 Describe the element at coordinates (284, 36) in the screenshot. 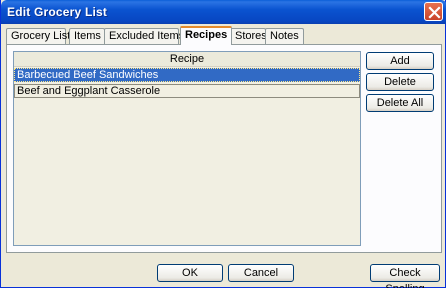

I see `tab-notes: Notes` at that location.